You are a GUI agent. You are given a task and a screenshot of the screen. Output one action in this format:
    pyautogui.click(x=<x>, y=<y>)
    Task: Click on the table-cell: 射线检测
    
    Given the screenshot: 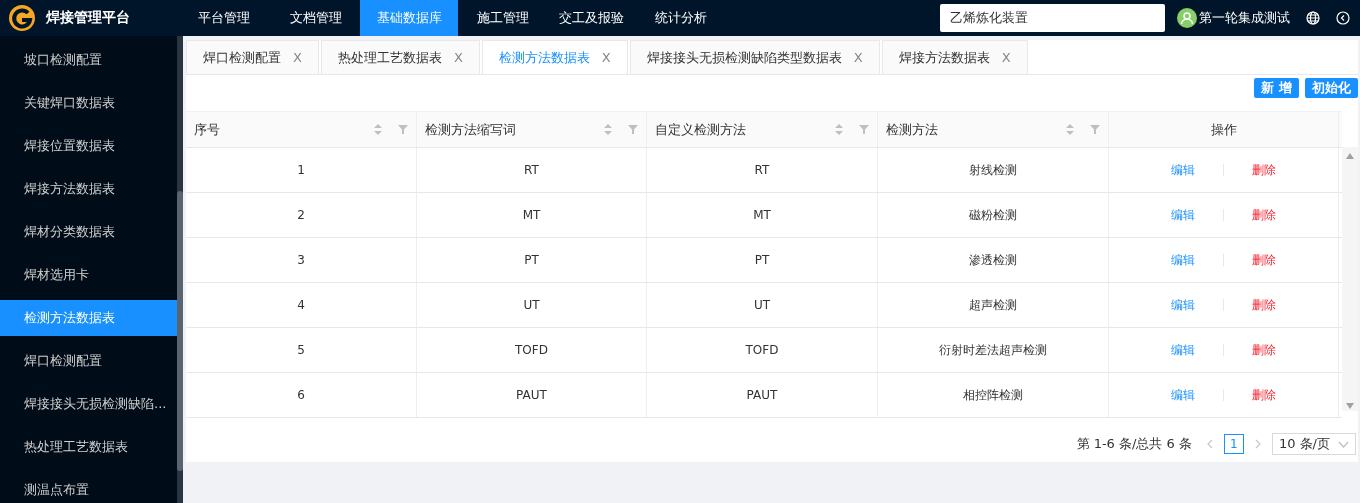 What is the action you would take?
    pyautogui.click(x=993, y=170)
    